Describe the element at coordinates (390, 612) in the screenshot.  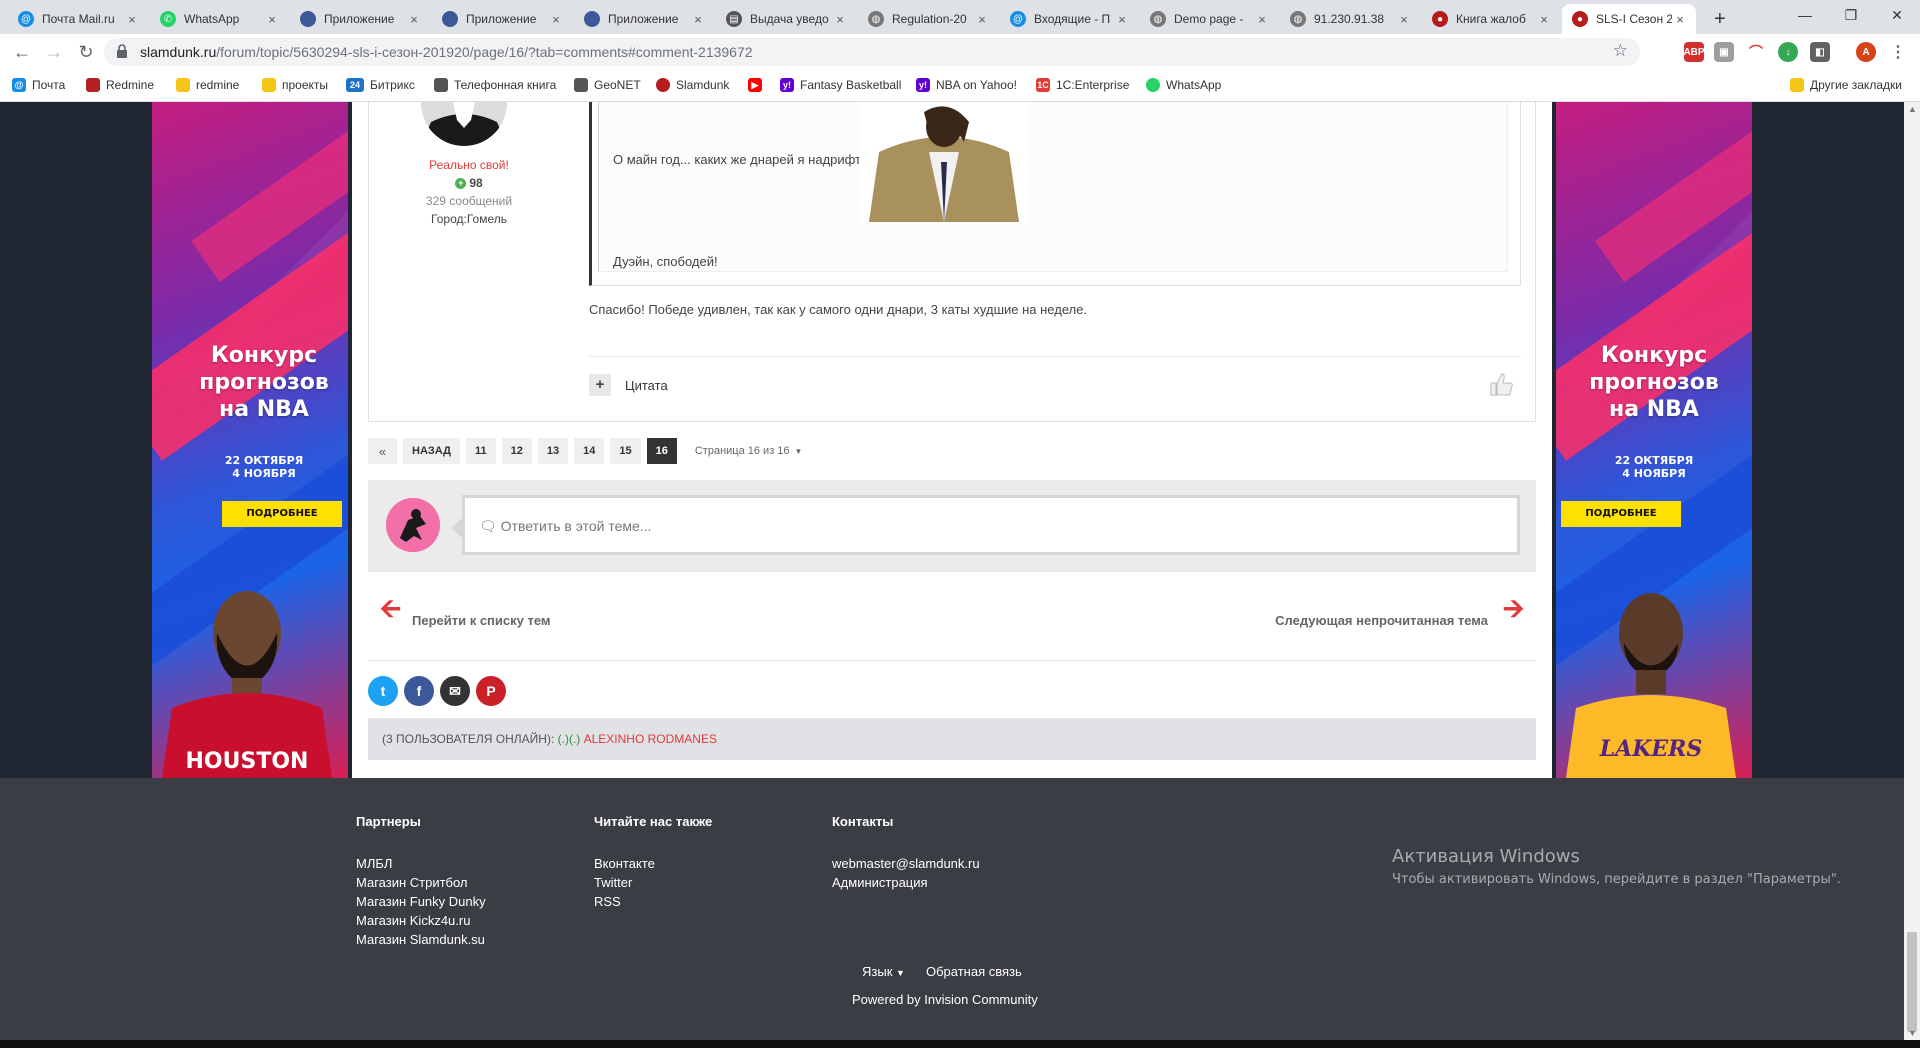
I see `arrow-left-icon: 🡨` at that location.